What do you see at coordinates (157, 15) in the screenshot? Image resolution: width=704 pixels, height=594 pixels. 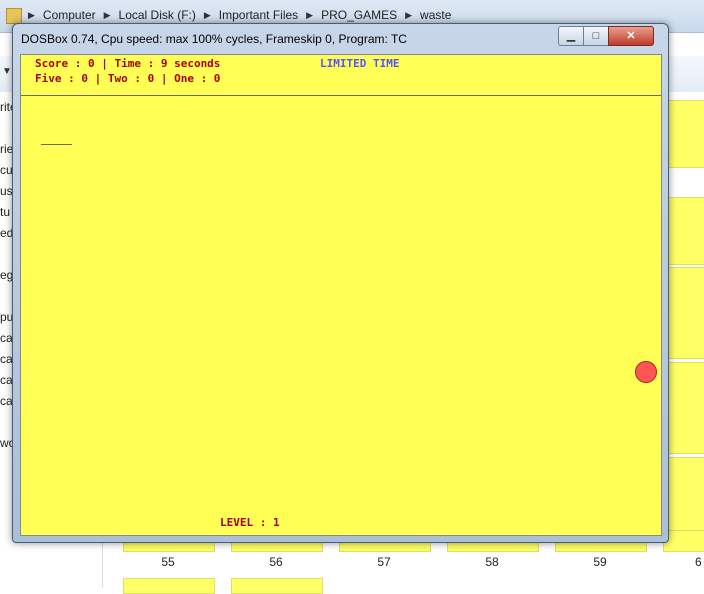 I see `breadcrumb-item-local-disk: Local Disk (F:)` at bounding box center [157, 15].